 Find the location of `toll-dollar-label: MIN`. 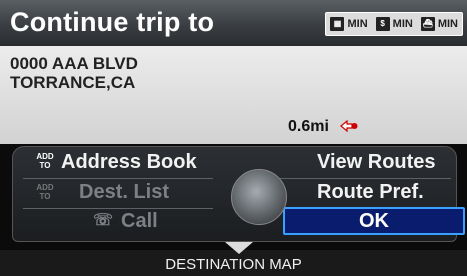

toll-dollar-label: MIN is located at coordinates (402, 24).